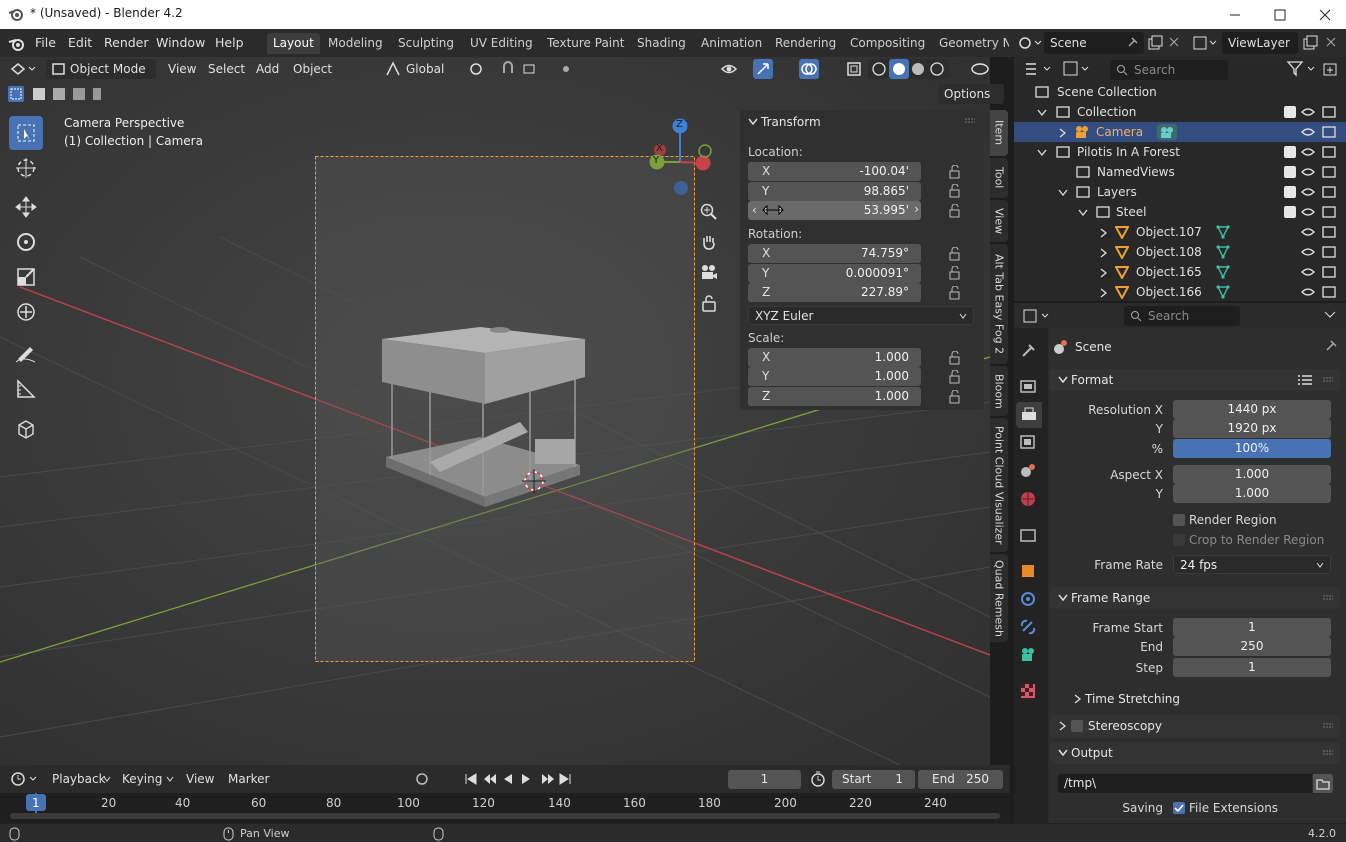  What do you see at coordinates (834, 357) in the screenshot?
I see `scale-x-field: X 1.000` at bounding box center [834, 357].